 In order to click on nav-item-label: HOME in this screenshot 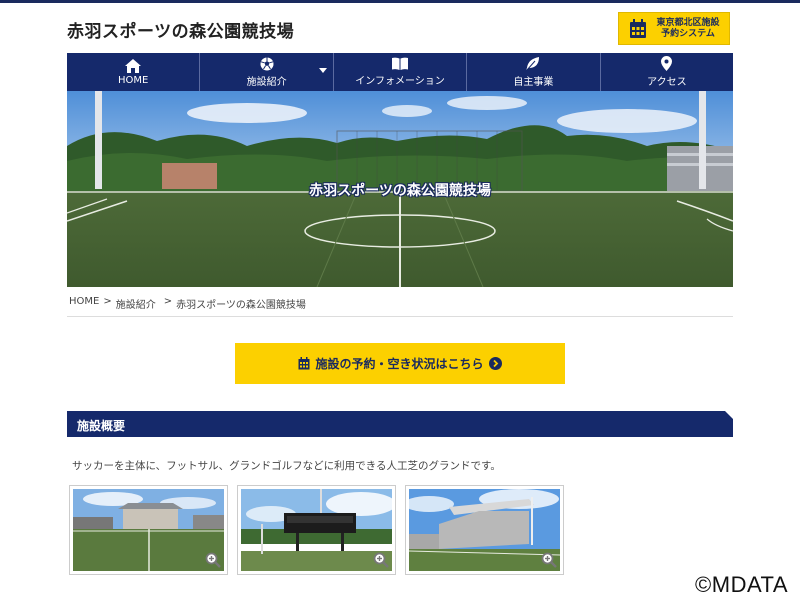, I will do `click(133, 80)`.